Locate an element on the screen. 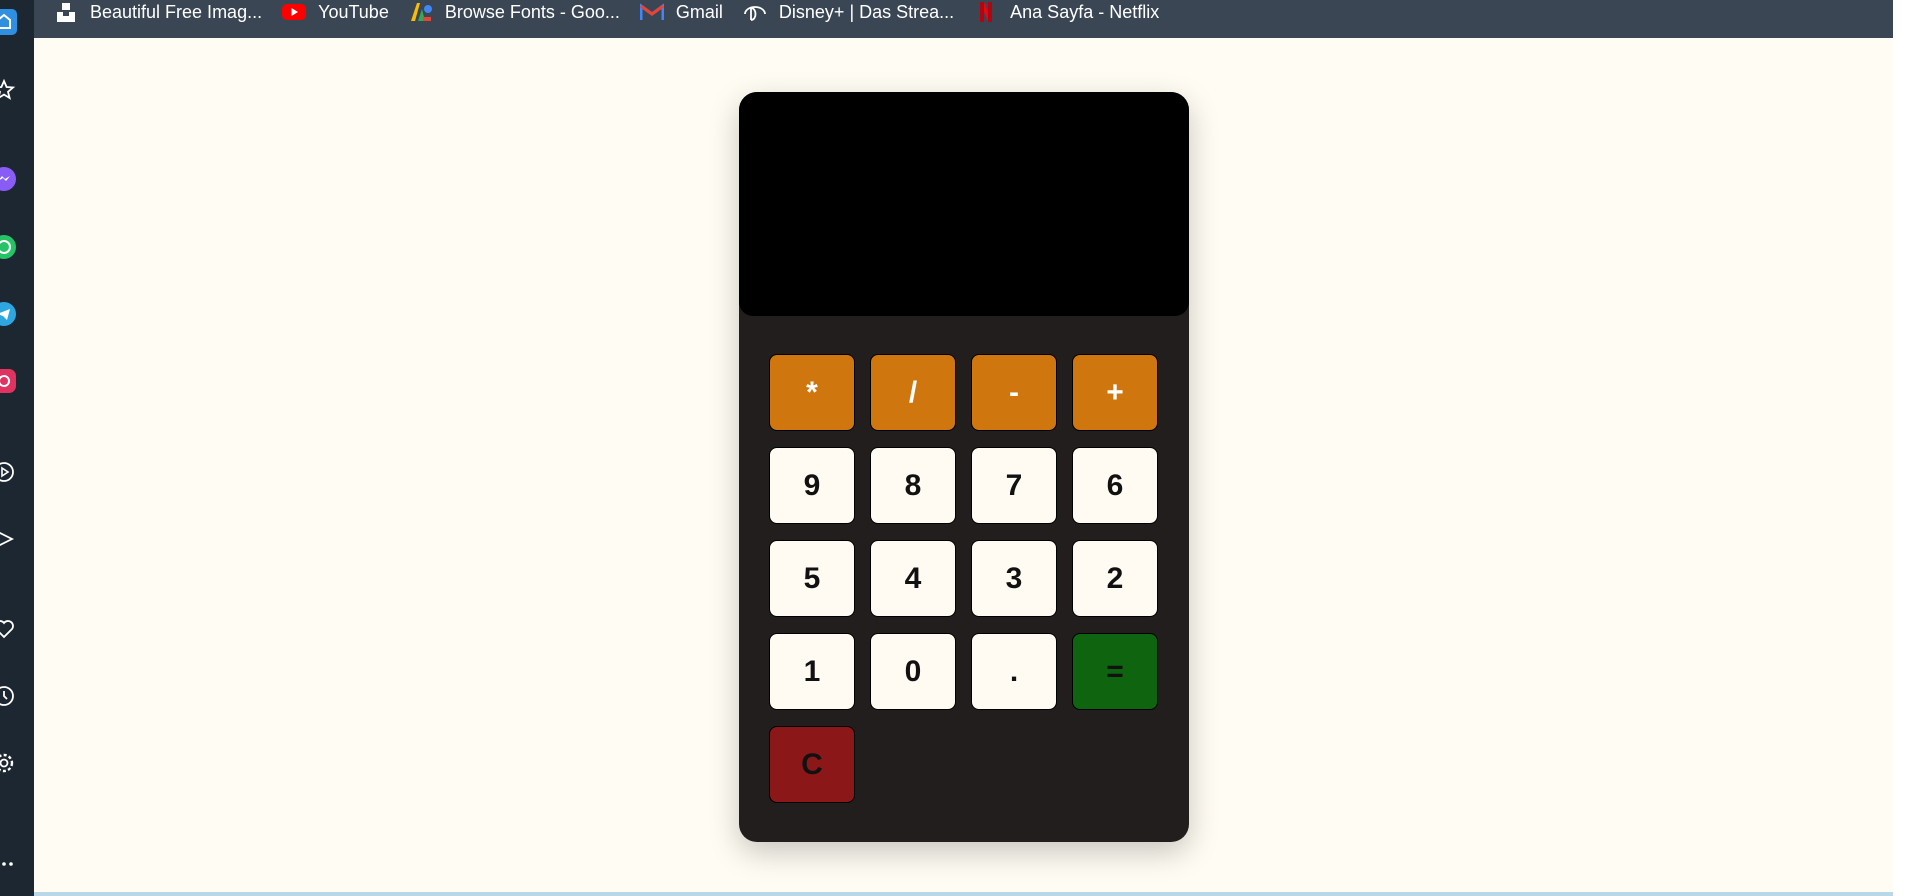  equals-button: = is located at coordinates (1115, 671).